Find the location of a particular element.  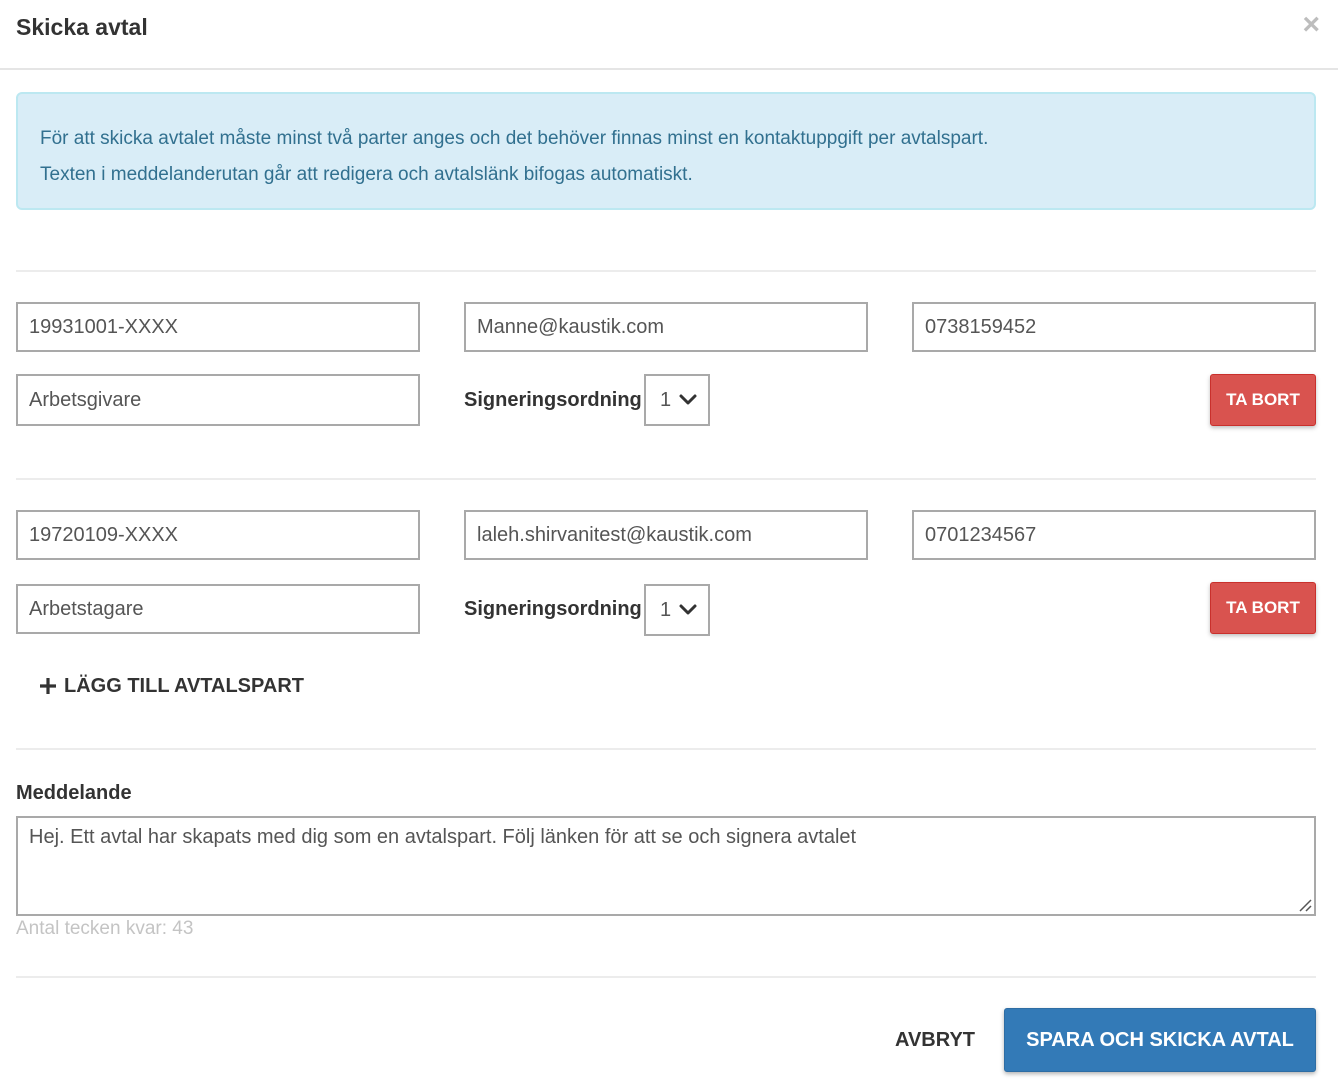

signing-order-value-1: 1 is located at coordinates (666, 399).